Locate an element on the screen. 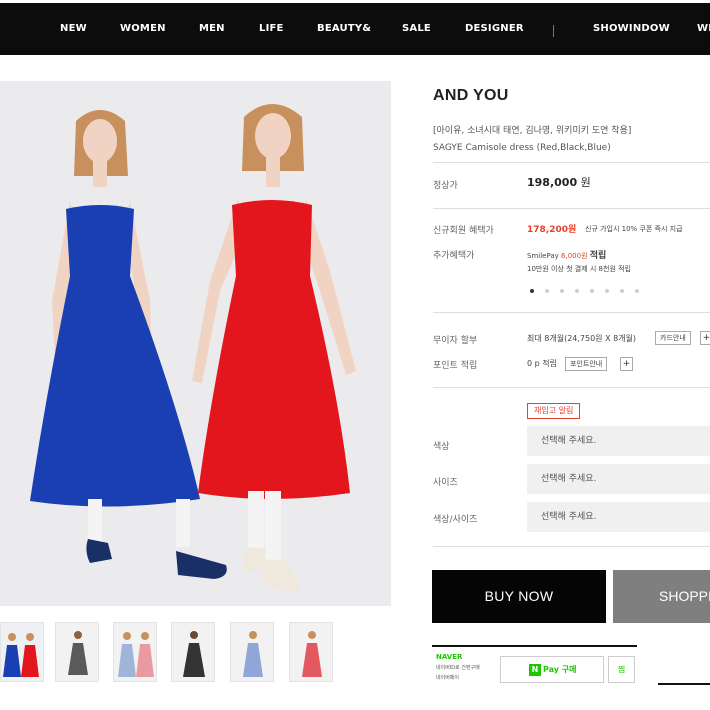  point-value: 0 p 적립 is located at coordinates (542, 363).